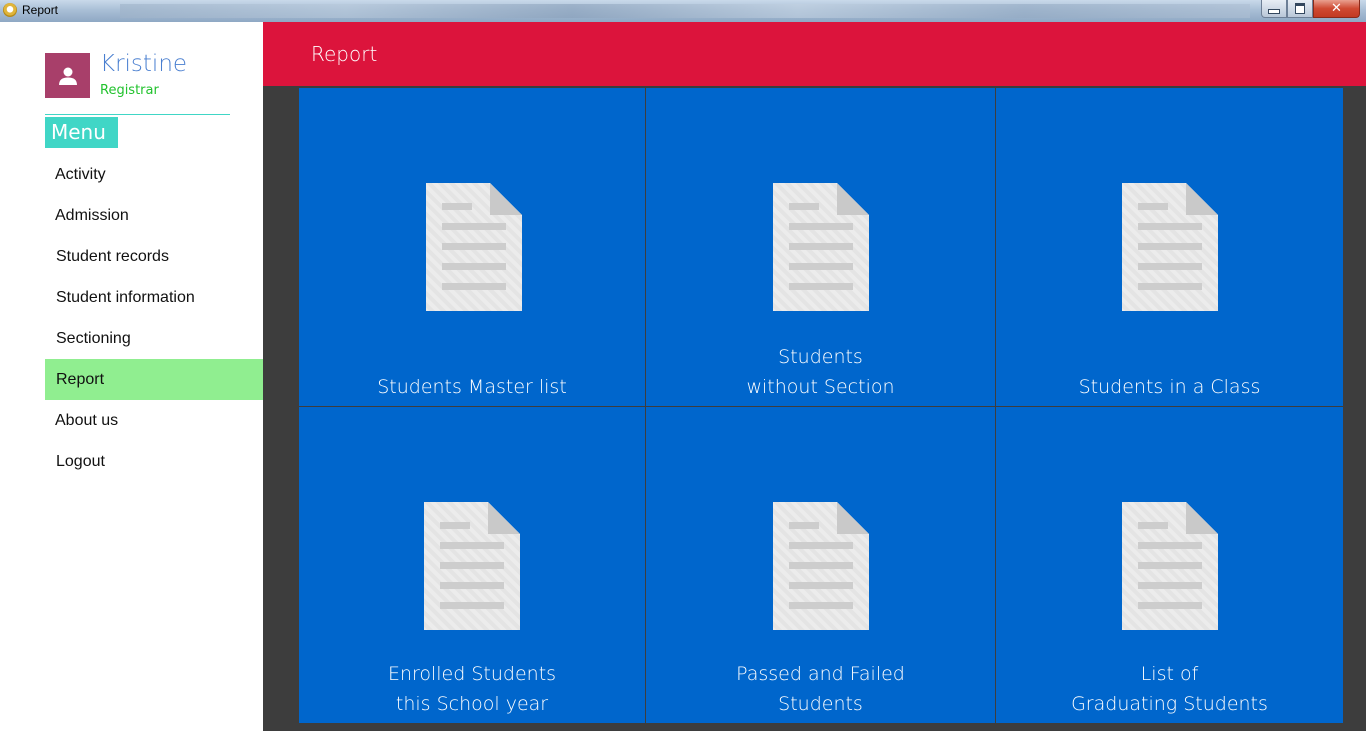  What do you see at coordinates (154, 297) in the screenshot?
I see `nav-item-student-information: Student information` at bounding box center [154, 297].